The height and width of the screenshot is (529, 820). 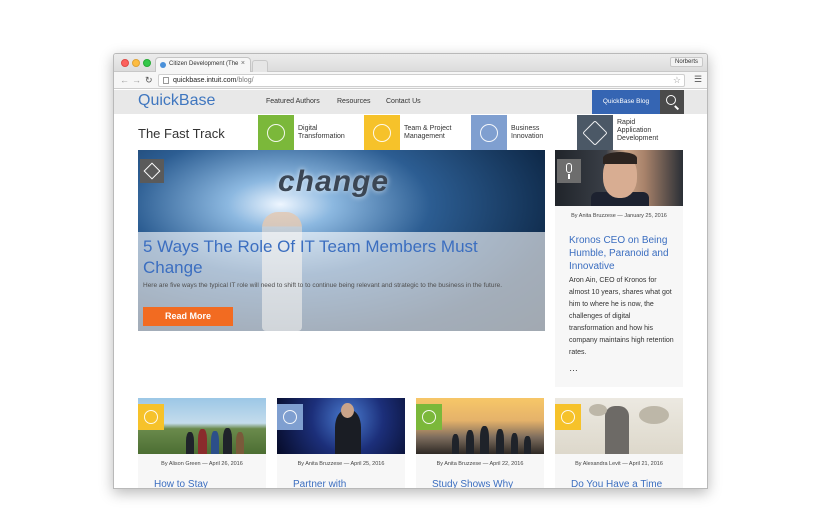 I want to click on category-rapid-application-development: Rapid Application Development, so click(x=632, y=133).